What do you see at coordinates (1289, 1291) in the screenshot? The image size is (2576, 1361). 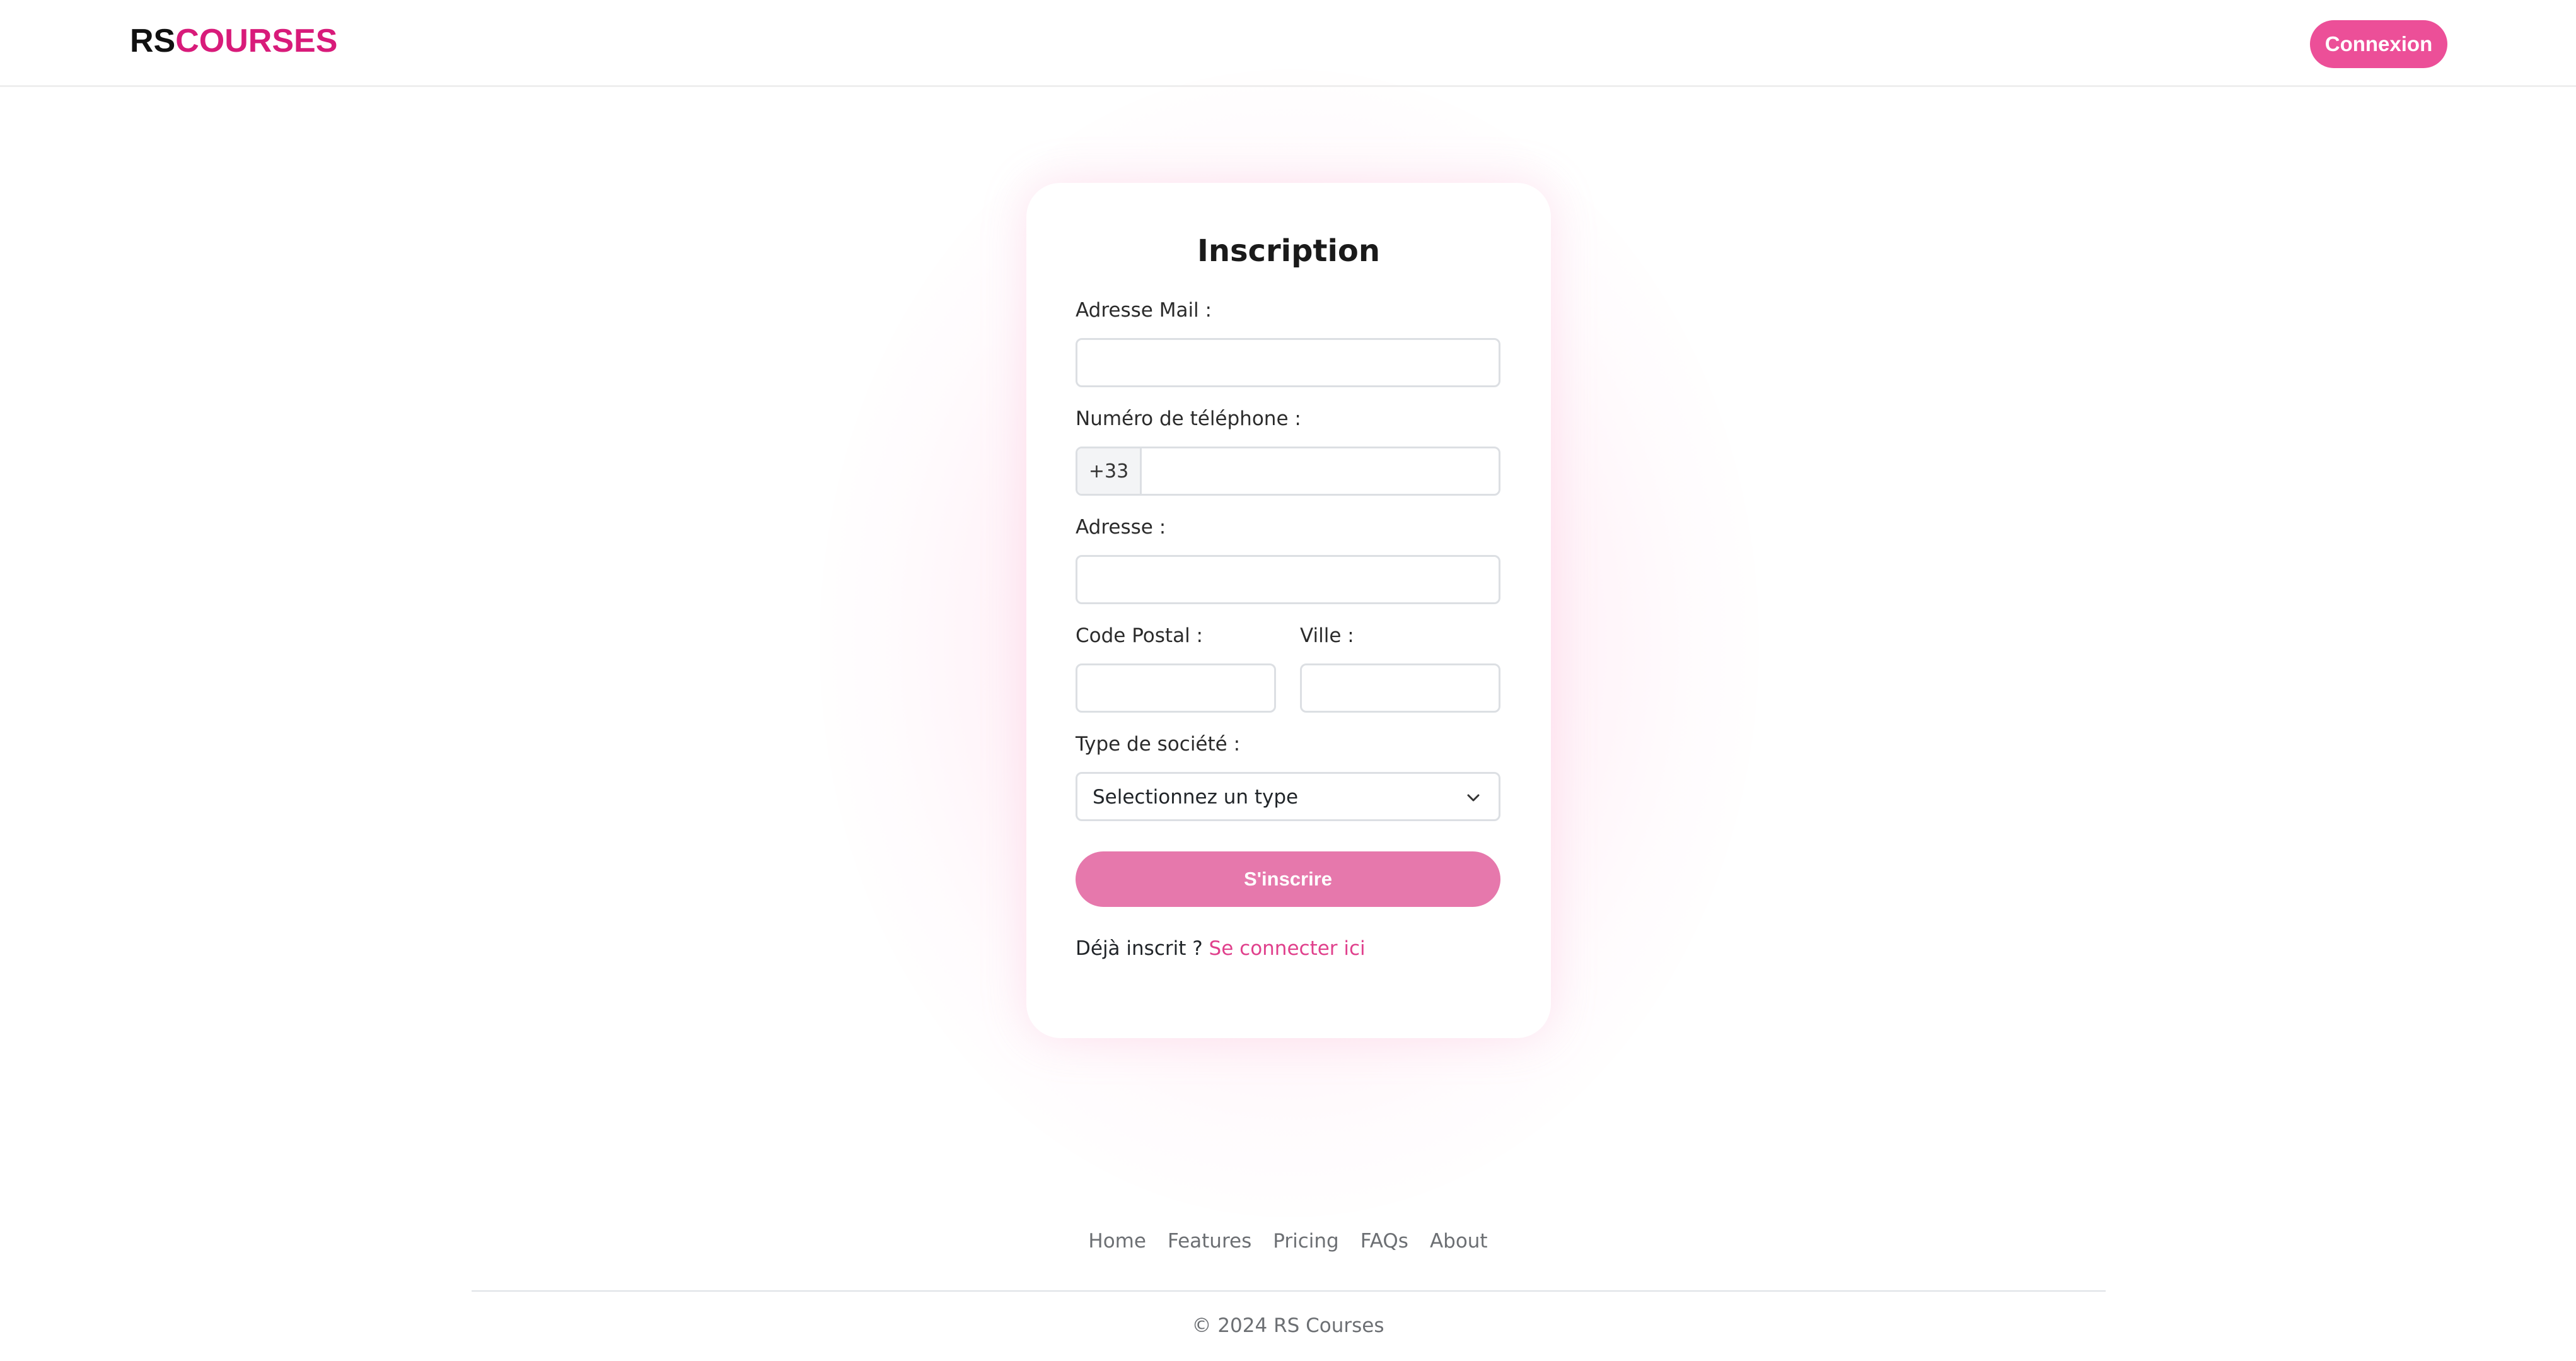 I see `footer-divider` at bounding box center [1289, 1291].